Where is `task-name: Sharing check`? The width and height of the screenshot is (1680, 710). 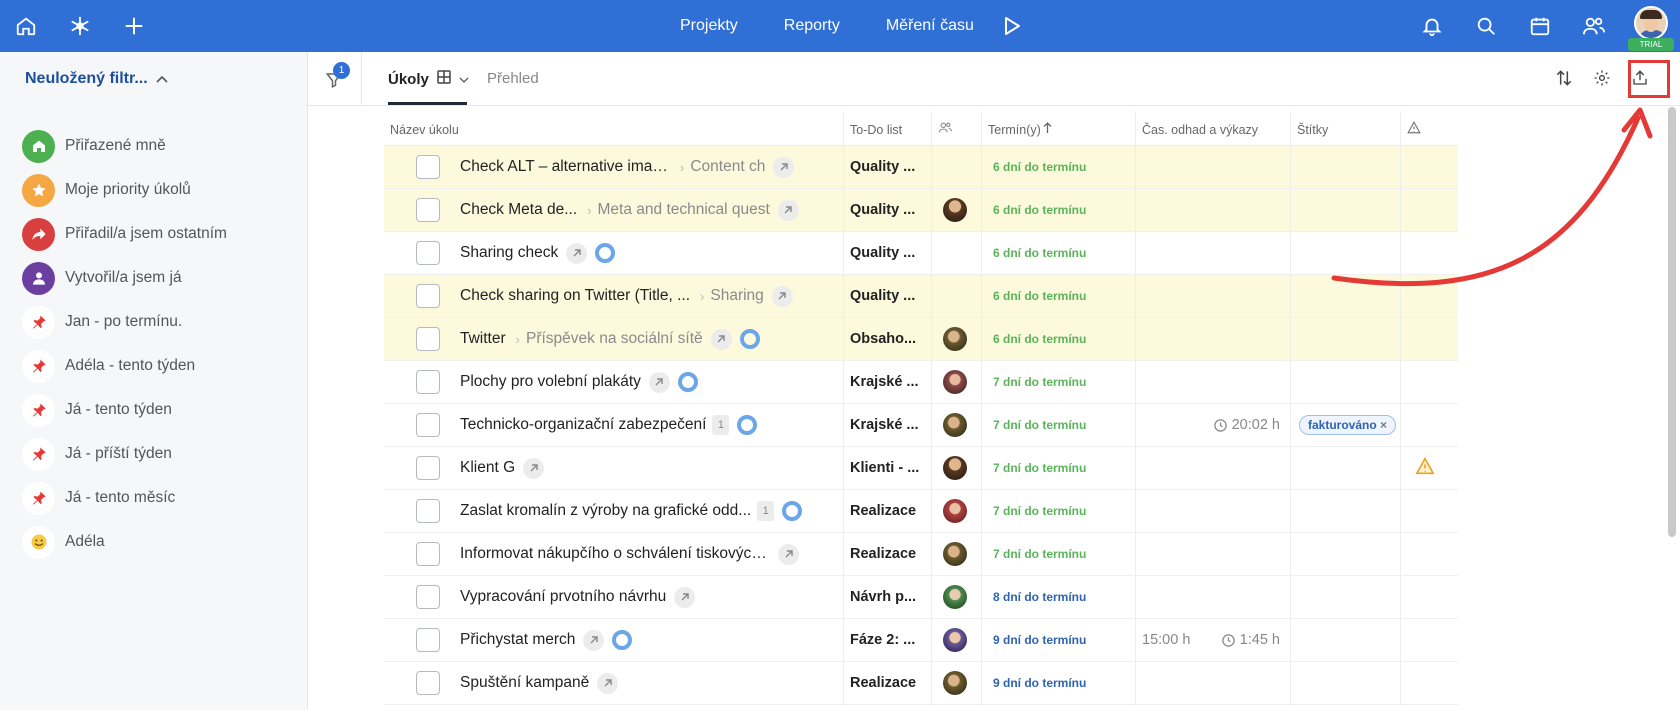
task-name: Sharing check is located at coordinates (509, 253).